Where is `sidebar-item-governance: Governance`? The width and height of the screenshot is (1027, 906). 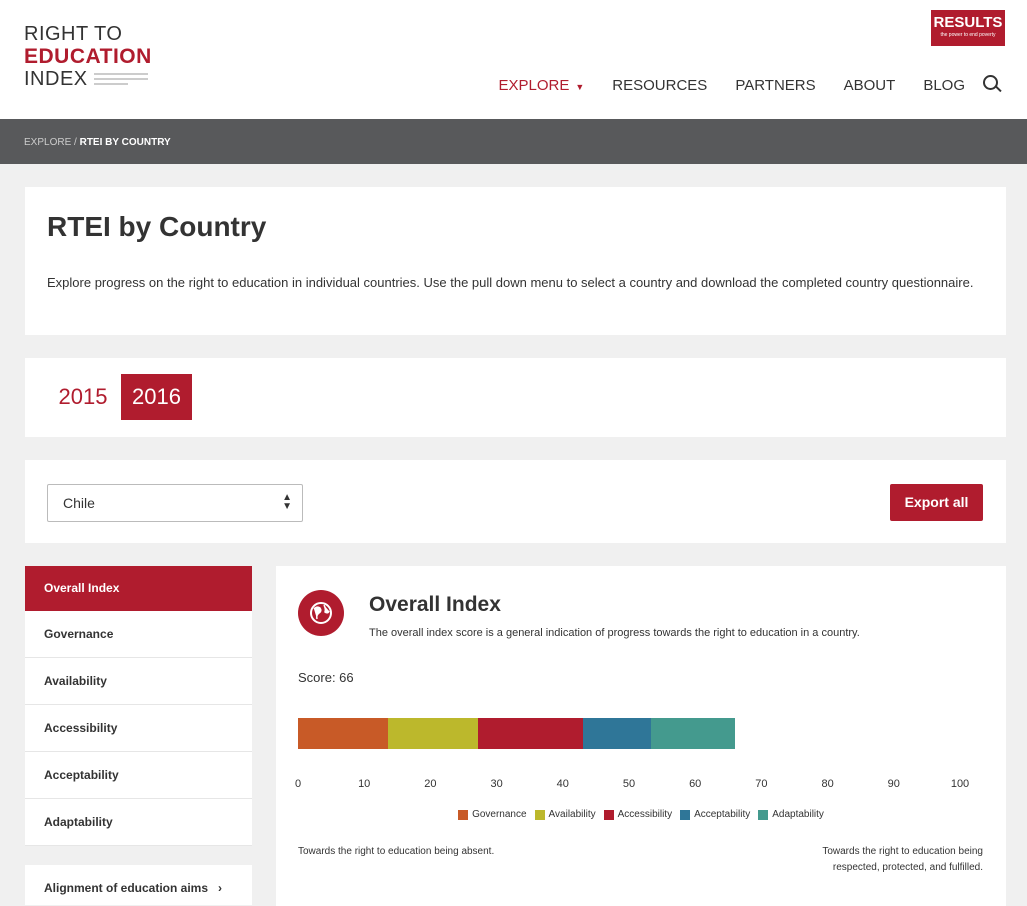
sidebar-item-governance: Governance is located at coordinates (138, 634).